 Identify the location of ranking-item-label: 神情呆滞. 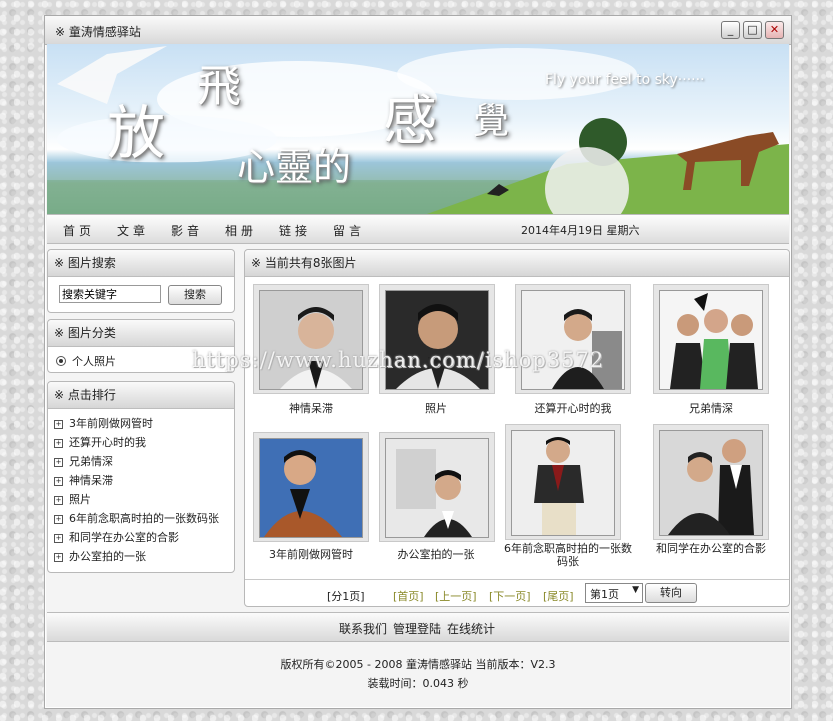
(91, 480).